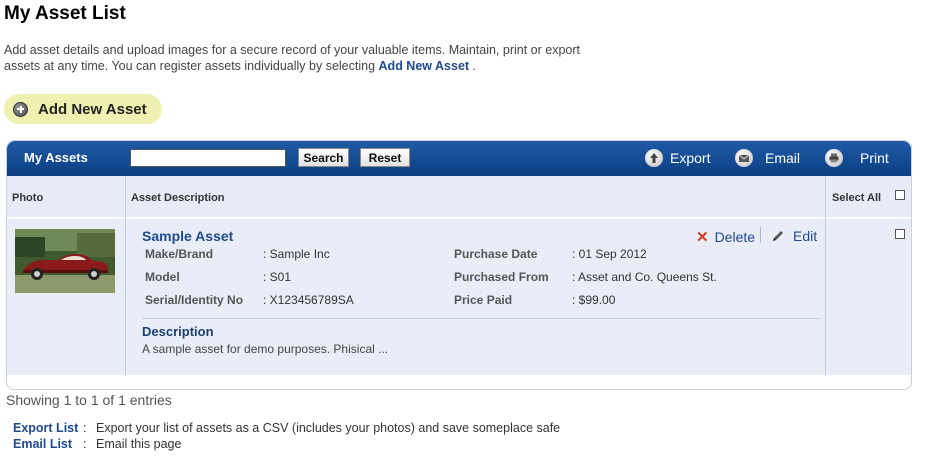 The image size is (927, 456). What do you see at coordinates (778, 236) in the screenshot?
I see `pencil-icon` at bounding box center [778, 236].